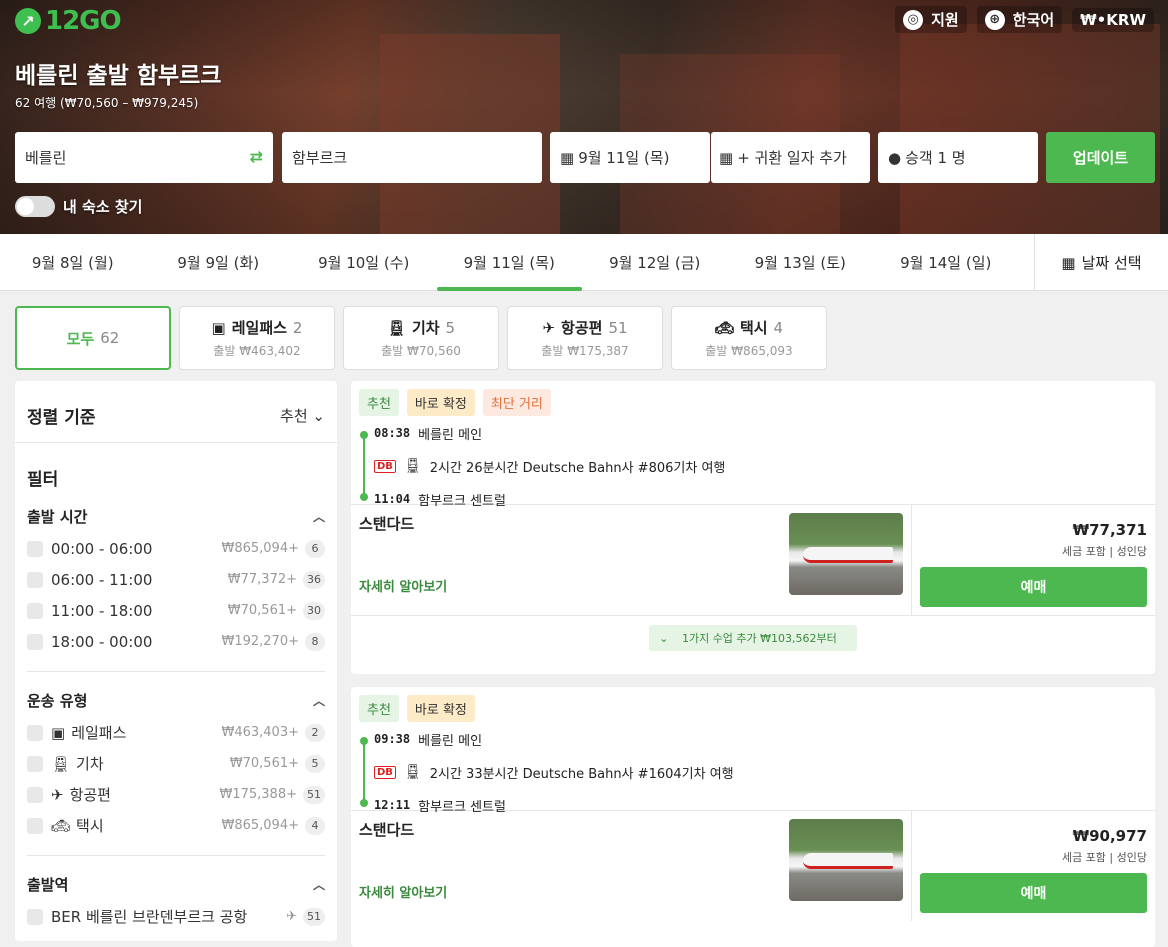 The width and height of the screenshot is (1168, 947). I want to click on filter-option: BER 베를린 브란덴부르크 공항 ✈ 51, so click(176, 916).